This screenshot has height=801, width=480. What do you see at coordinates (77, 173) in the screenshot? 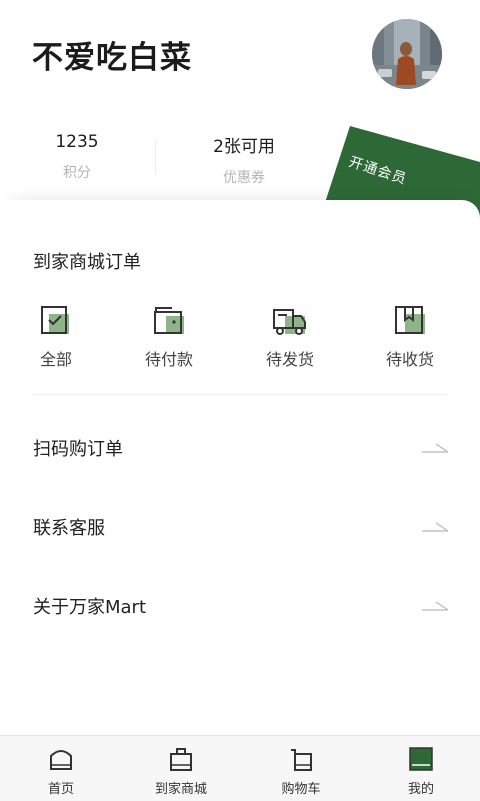
I see `points-label: 积分` at bounding box center [77, 173].